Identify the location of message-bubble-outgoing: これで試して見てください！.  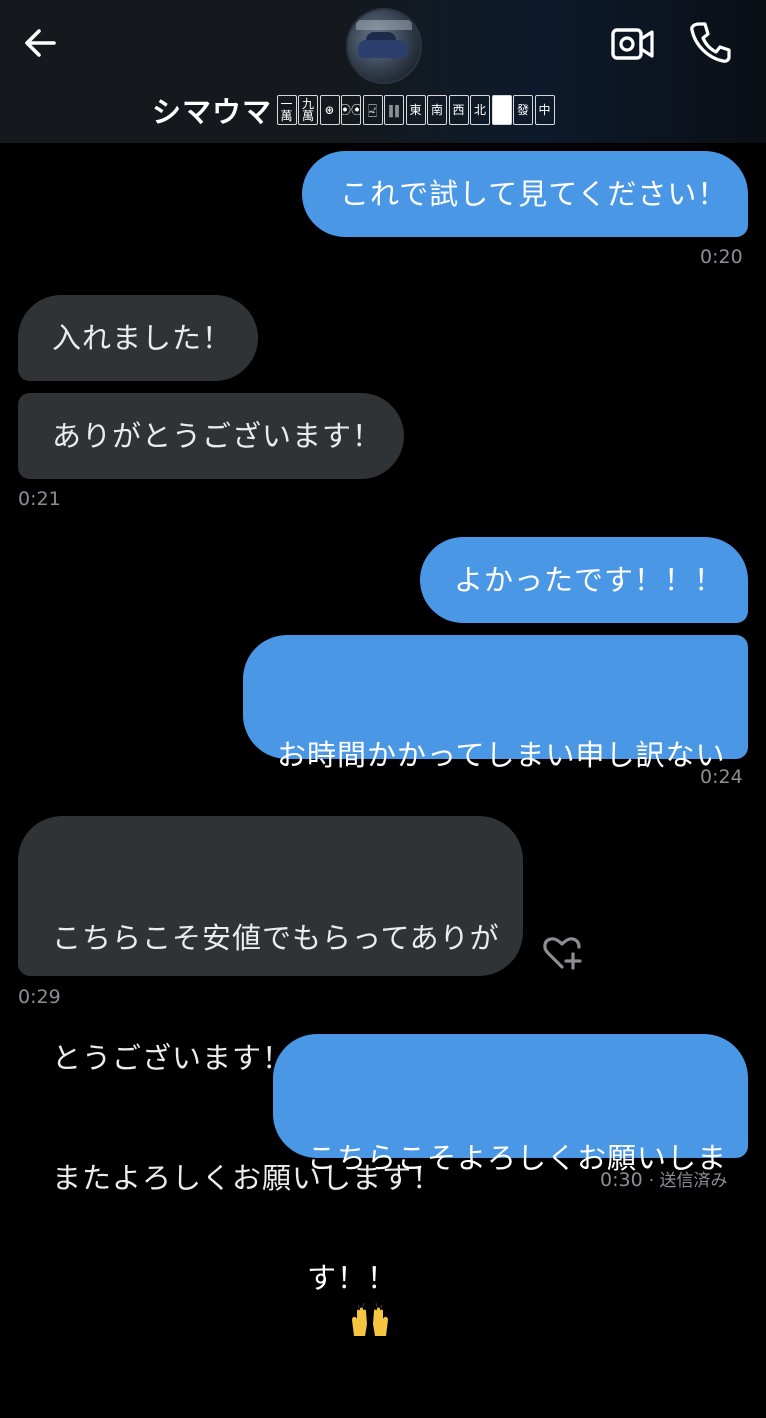
(525, 194).